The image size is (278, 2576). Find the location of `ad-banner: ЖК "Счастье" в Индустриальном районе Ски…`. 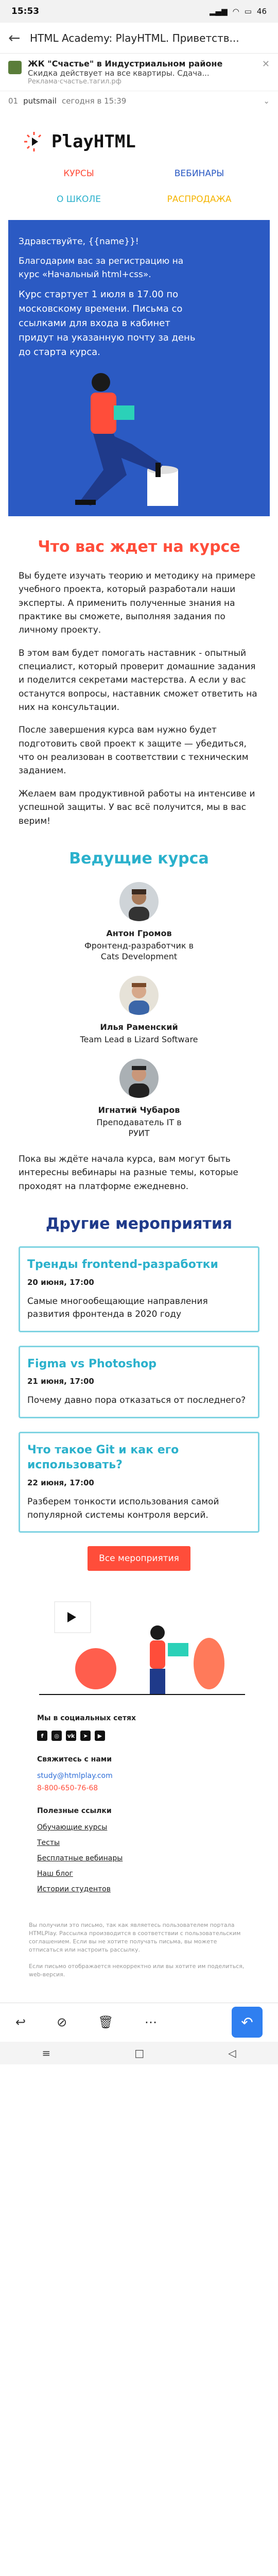

ad-banner: ЖК "Счастье" в Индустриальном районе Ски… is located at coordinates (139, 72).